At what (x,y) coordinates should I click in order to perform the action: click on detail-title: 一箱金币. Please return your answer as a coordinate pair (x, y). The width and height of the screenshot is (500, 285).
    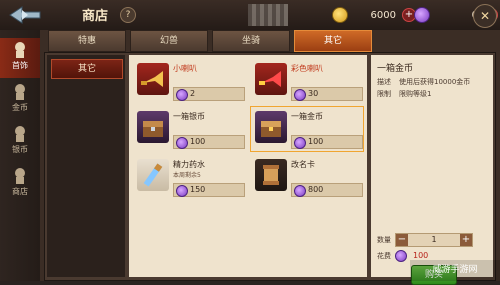
    Looking at the image, I should click on (395, 69).